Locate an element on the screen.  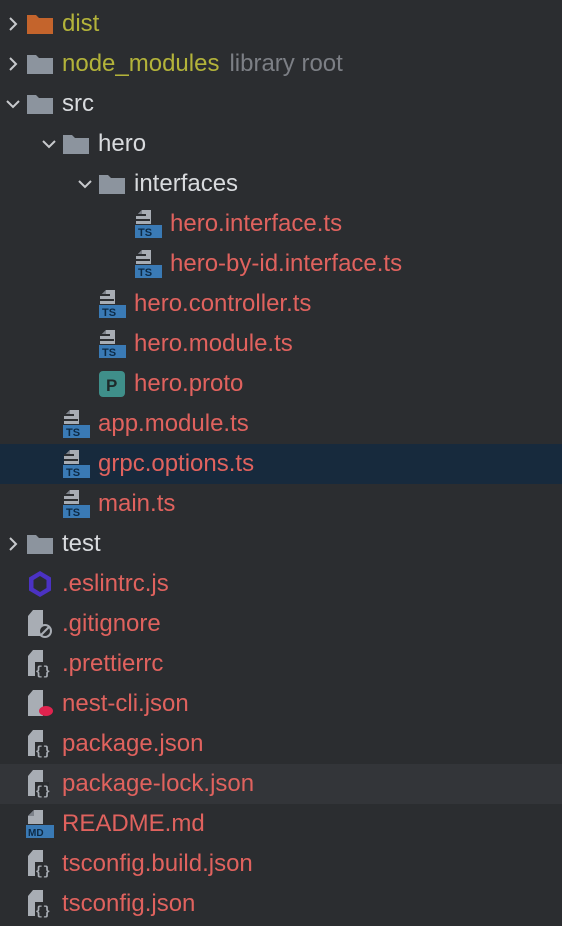
tree-item-label: hero.module.ts is located at coordinates (213, 343).